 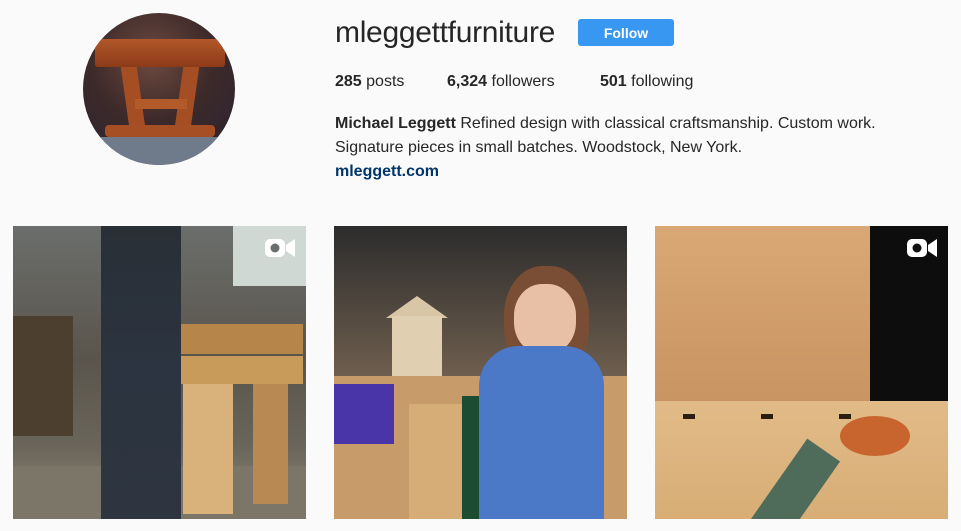 What do you see at coordinates (395, 123) in the screenshot?
I see `bio-name: Michael Leggett` at bounding box center [395, 123].